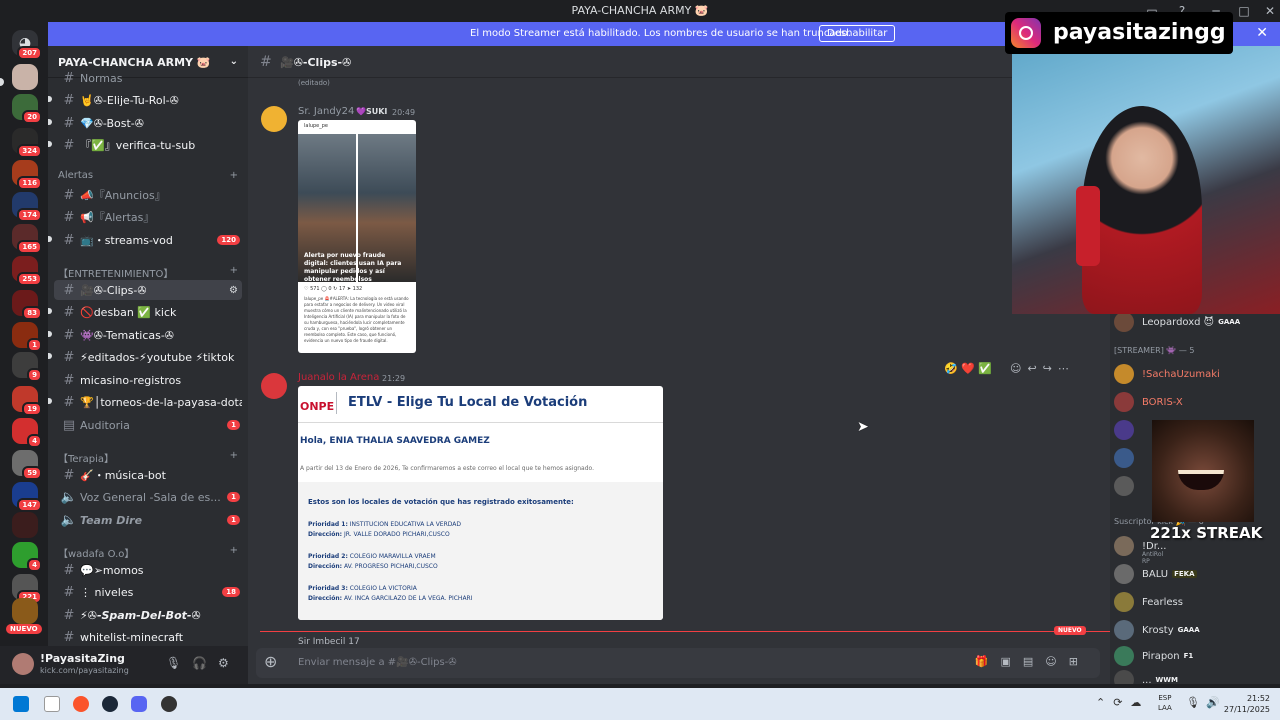  What do you see at coordinates (27, 175) in the screenshot?
I see `server-icon: 116` at bounding box center [27, 175].